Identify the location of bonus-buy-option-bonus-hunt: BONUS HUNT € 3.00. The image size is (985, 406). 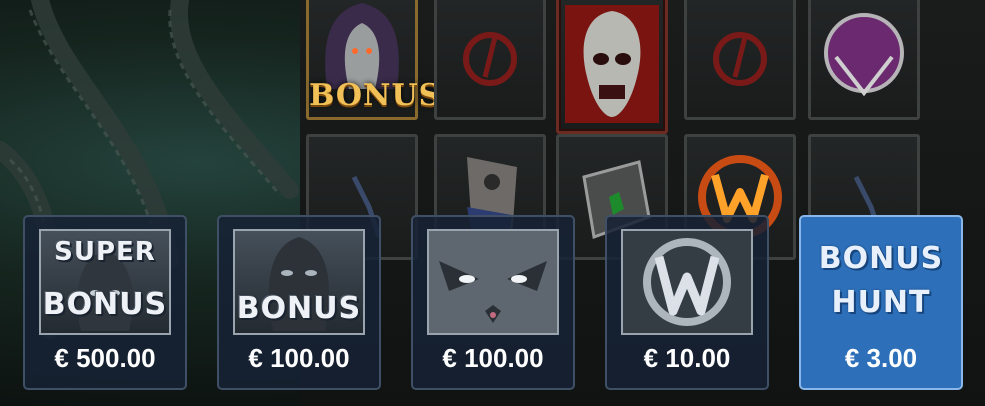
(881, 302).